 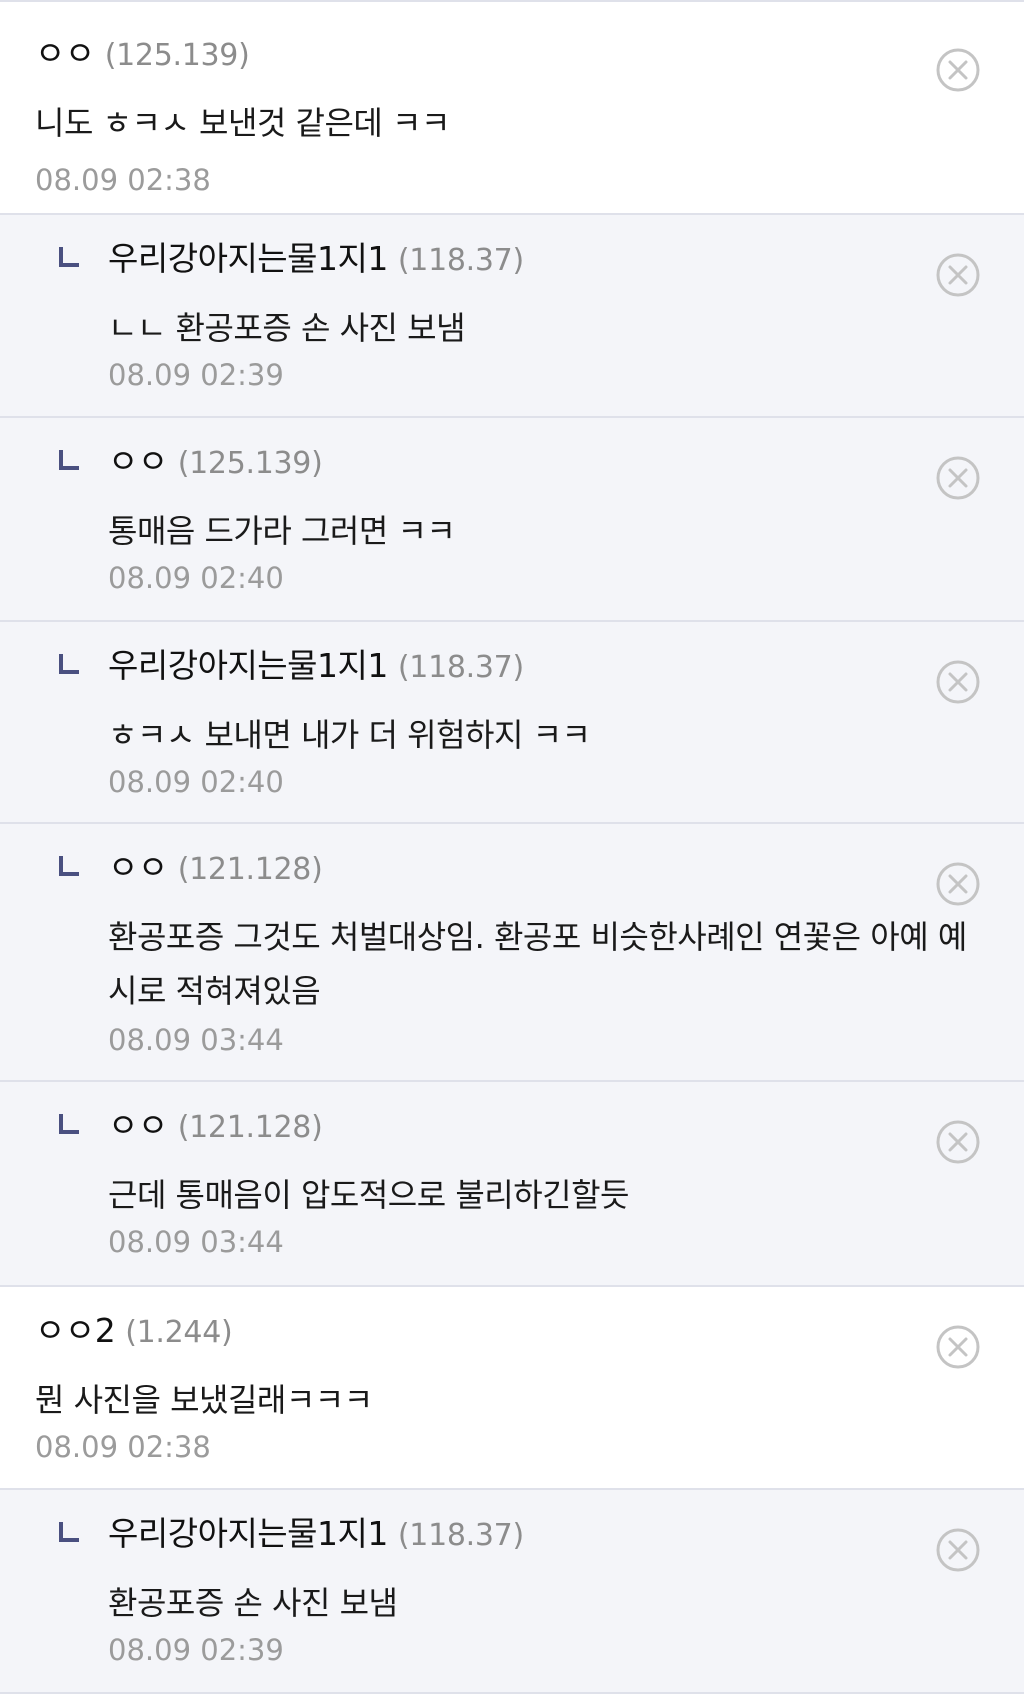 What do you see at coordinates (242, 123) in the screenshot?
I see `comment-text: 니도 ㅎㅋㅅ 보낸것 같은데 ㅋㅋ` at bounding box center [242, 123].